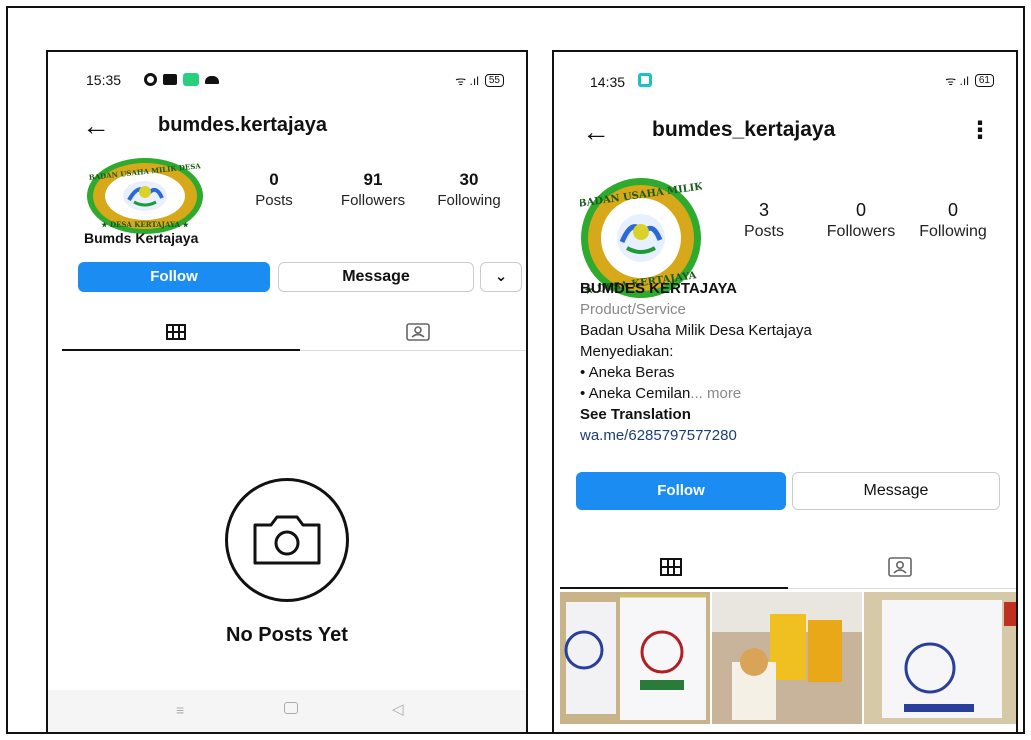  I want to click on profile-username: bumdes.kertajaya, so click(242, 125).